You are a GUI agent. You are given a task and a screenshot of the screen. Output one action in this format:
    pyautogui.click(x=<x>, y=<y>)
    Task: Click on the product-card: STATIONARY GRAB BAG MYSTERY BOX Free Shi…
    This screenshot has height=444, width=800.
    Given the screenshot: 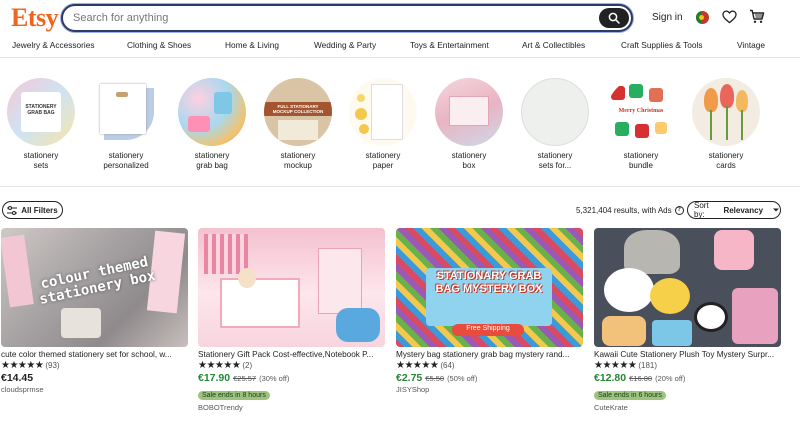 What is the action you would take?
    pyautogui.click(x=489, y=311)
    